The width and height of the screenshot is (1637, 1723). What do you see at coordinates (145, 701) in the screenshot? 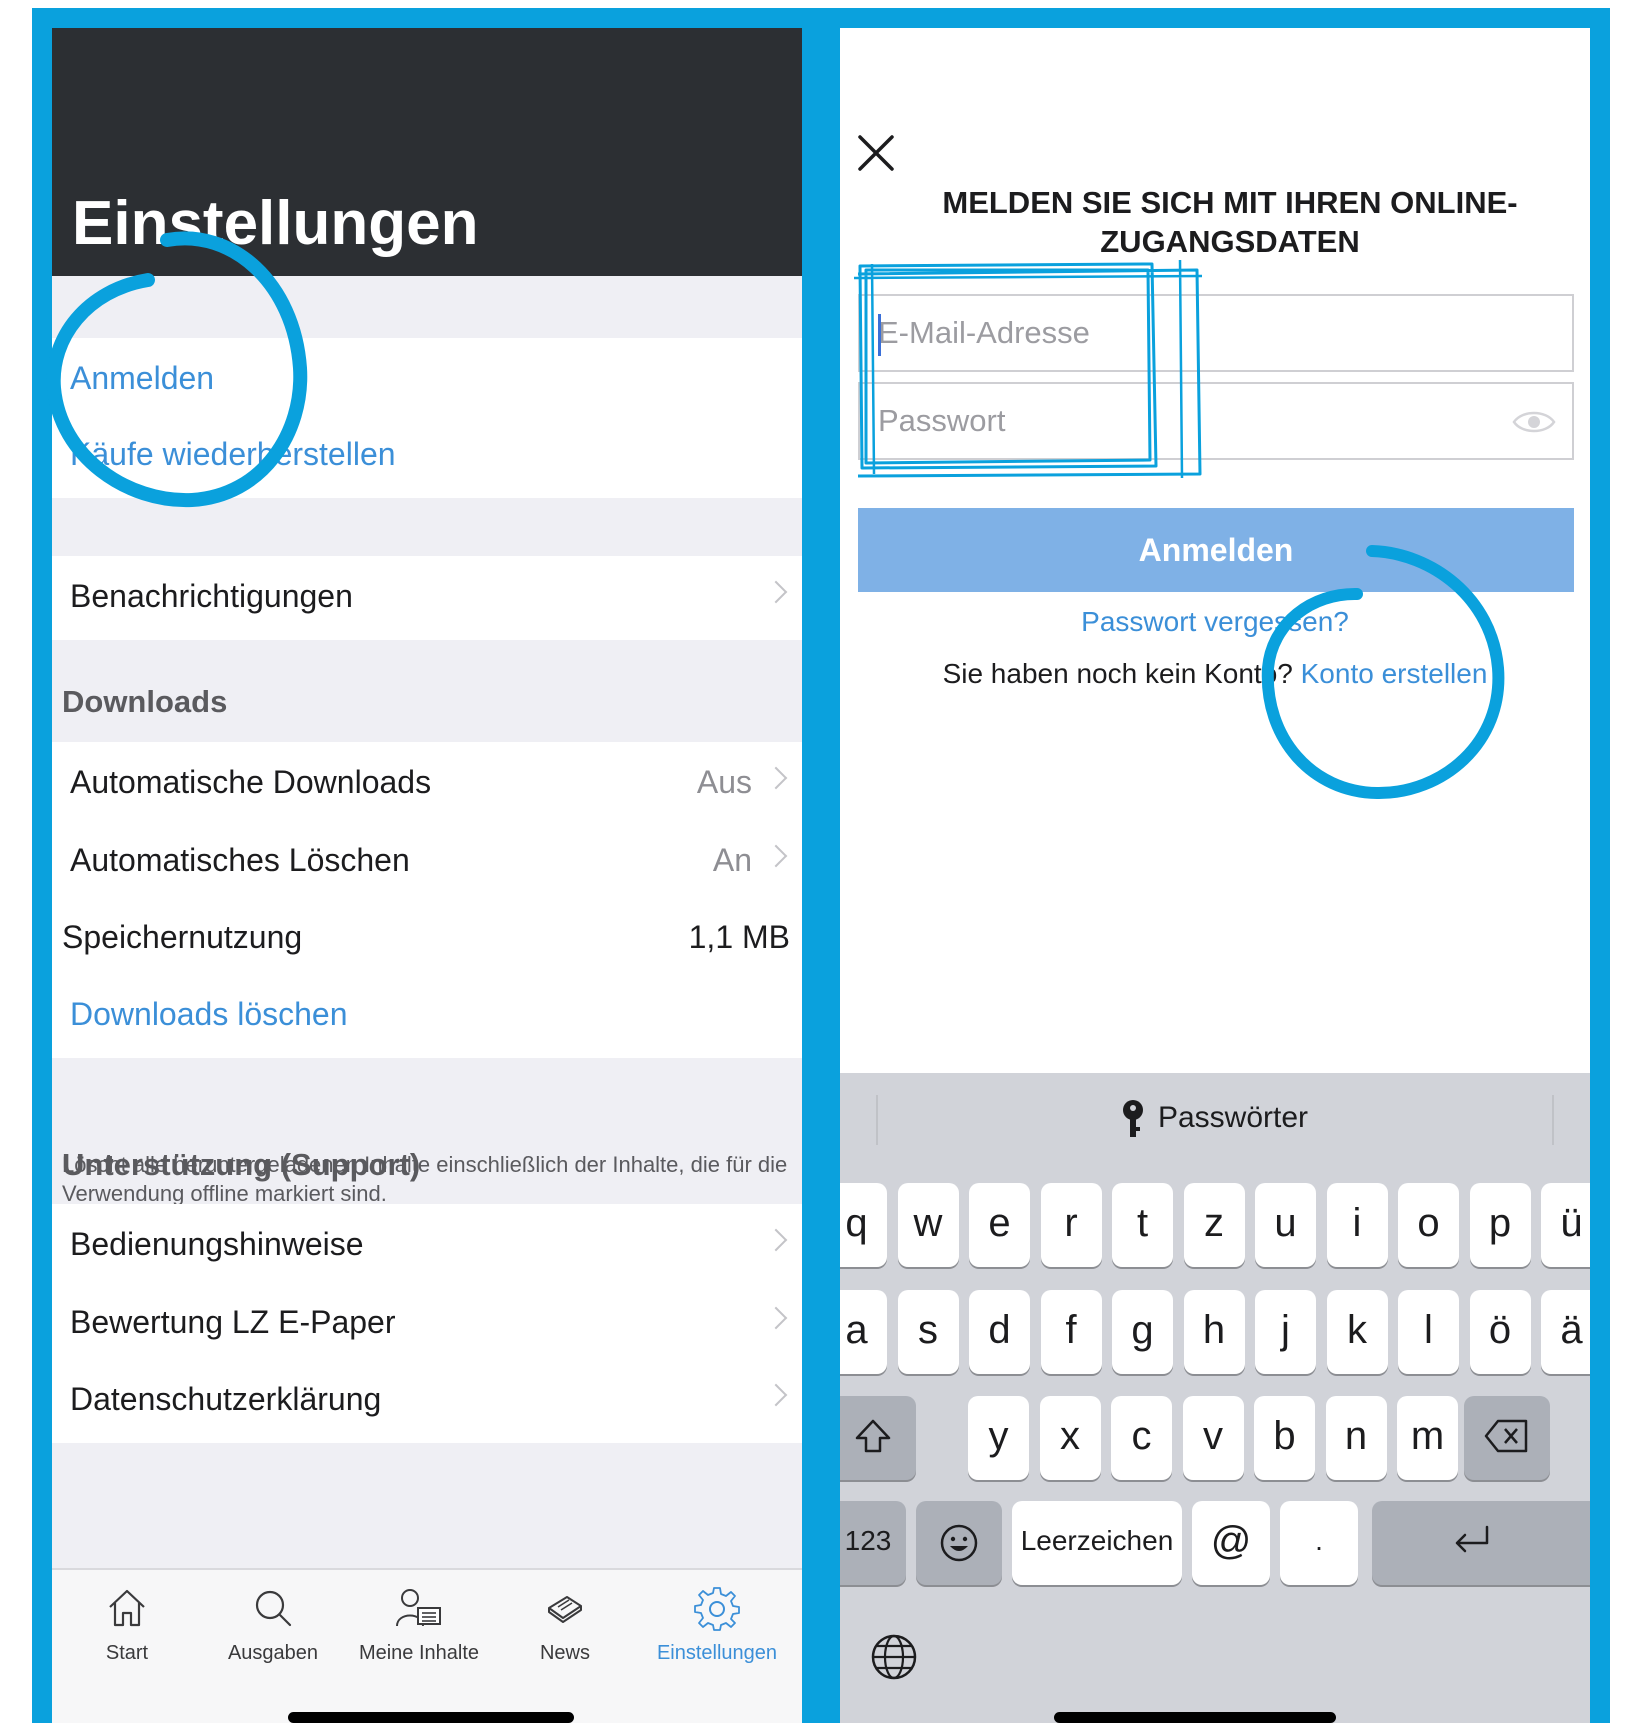
I see `downloads-section-header: Downloads` at bounding box center [145, 701].